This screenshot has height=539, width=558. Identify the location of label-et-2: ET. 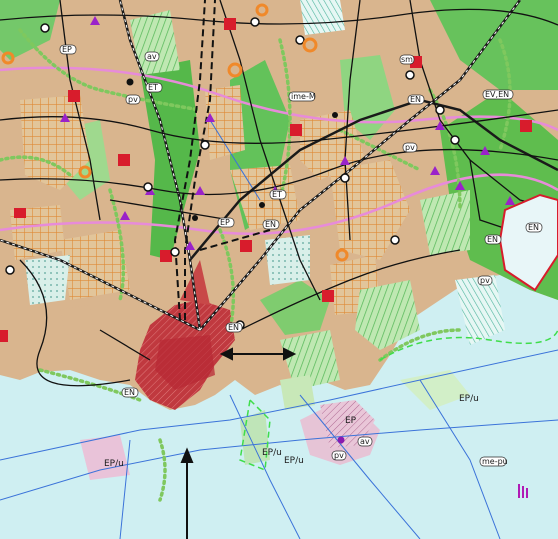
(277, 194).